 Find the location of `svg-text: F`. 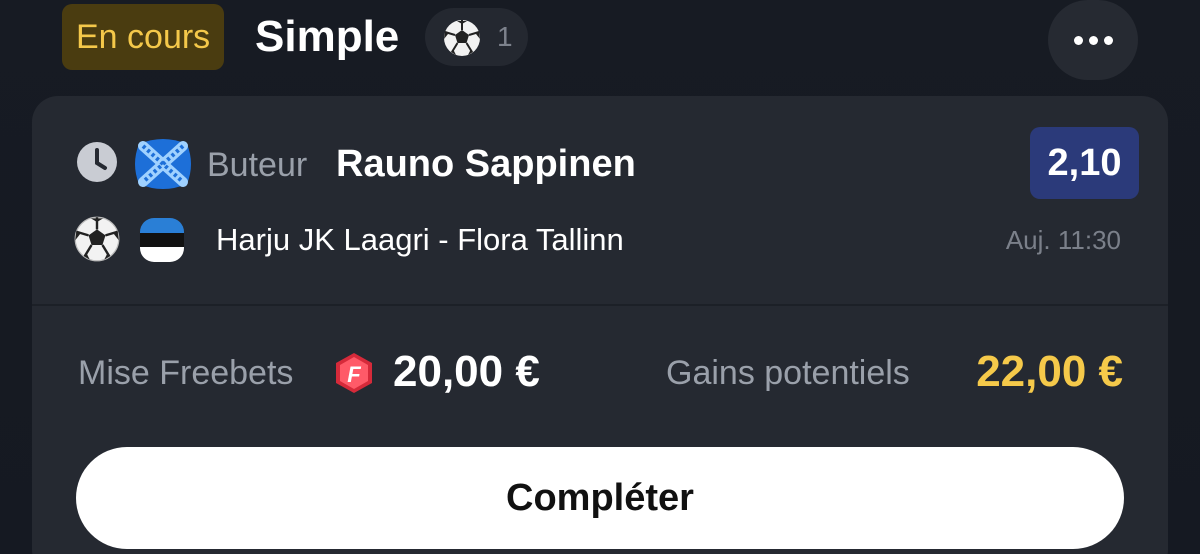

svg-text: F is located at coordinates (354, 374).